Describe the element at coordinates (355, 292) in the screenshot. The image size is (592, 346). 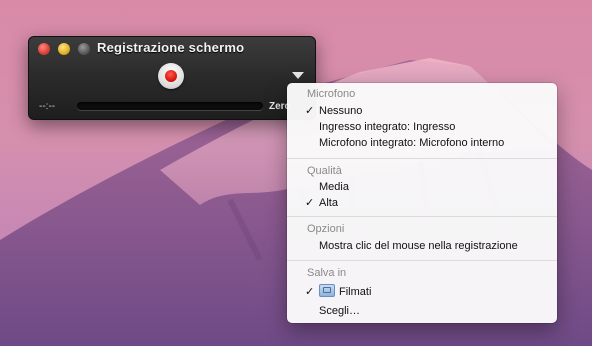
I see `menu-item-label: Filmati` at that location.